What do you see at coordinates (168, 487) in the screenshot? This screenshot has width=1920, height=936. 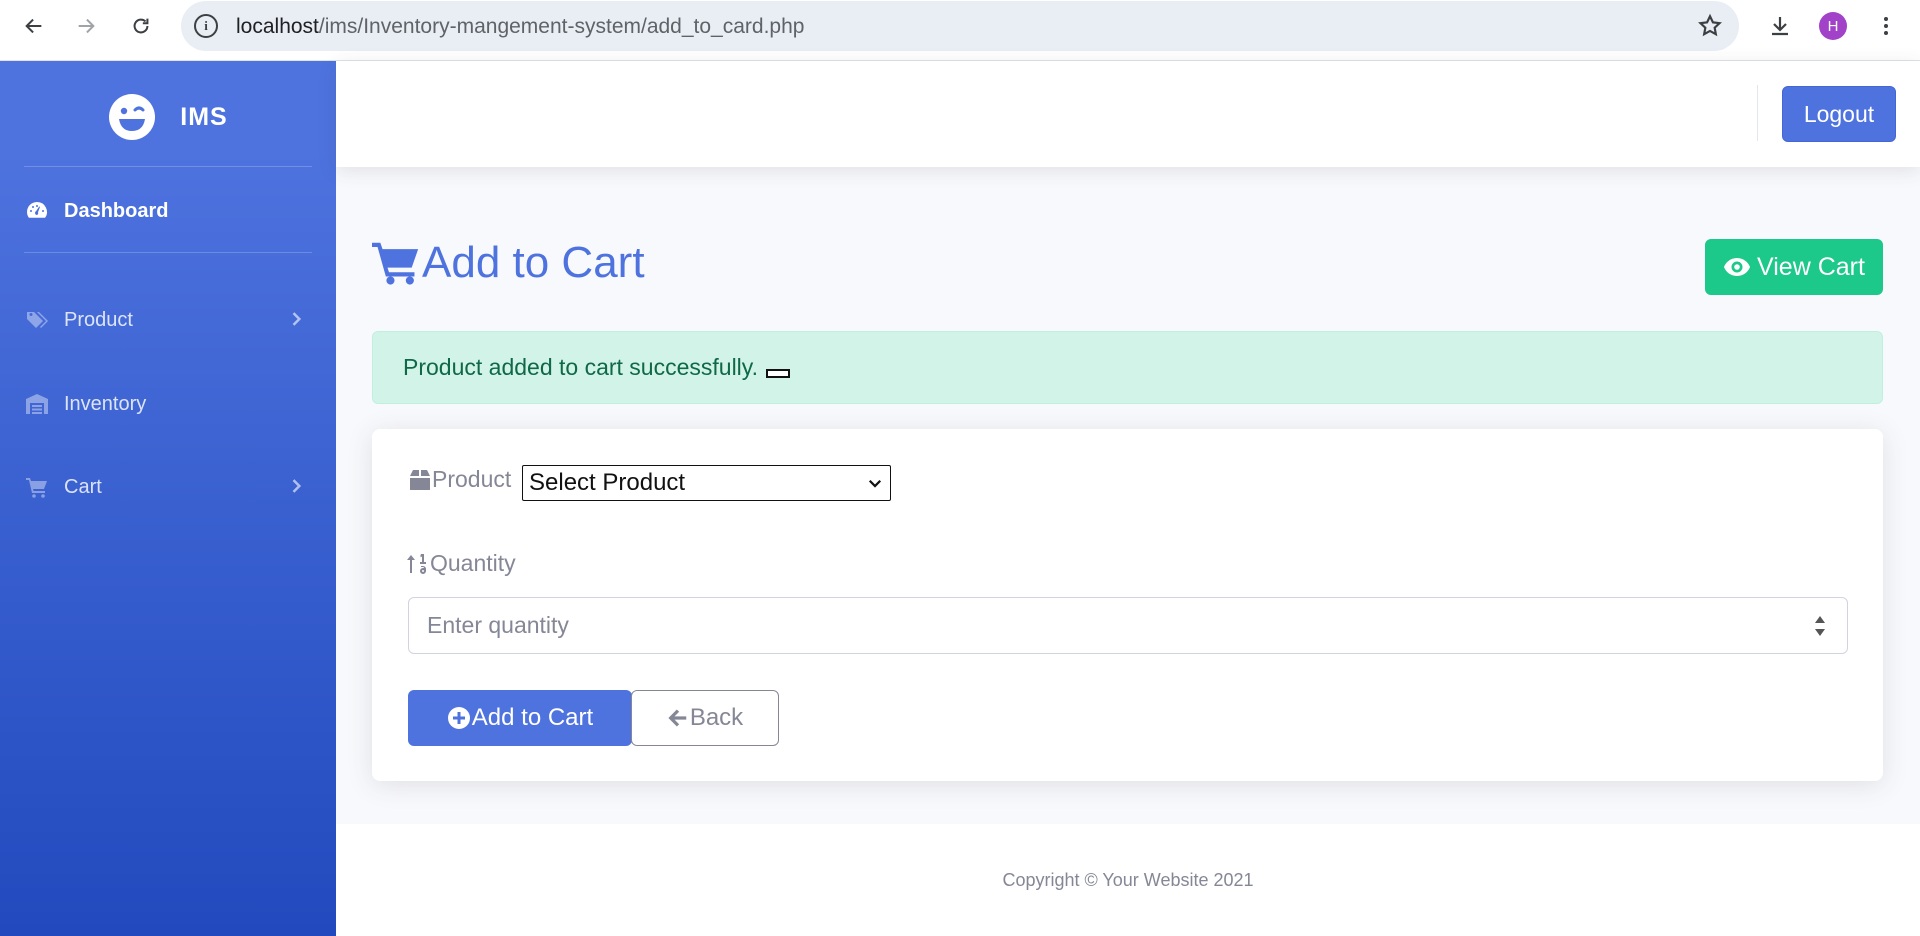 I see `sidebar-item-cart: Cart` at bounding box center [168, 487].